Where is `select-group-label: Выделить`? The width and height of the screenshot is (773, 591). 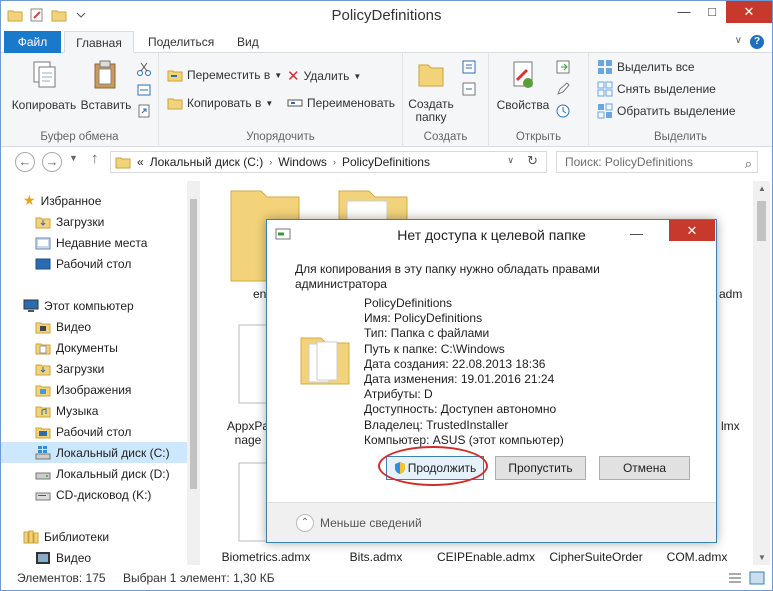 select-group-label: Выделить is located at coordinates (680, 137).